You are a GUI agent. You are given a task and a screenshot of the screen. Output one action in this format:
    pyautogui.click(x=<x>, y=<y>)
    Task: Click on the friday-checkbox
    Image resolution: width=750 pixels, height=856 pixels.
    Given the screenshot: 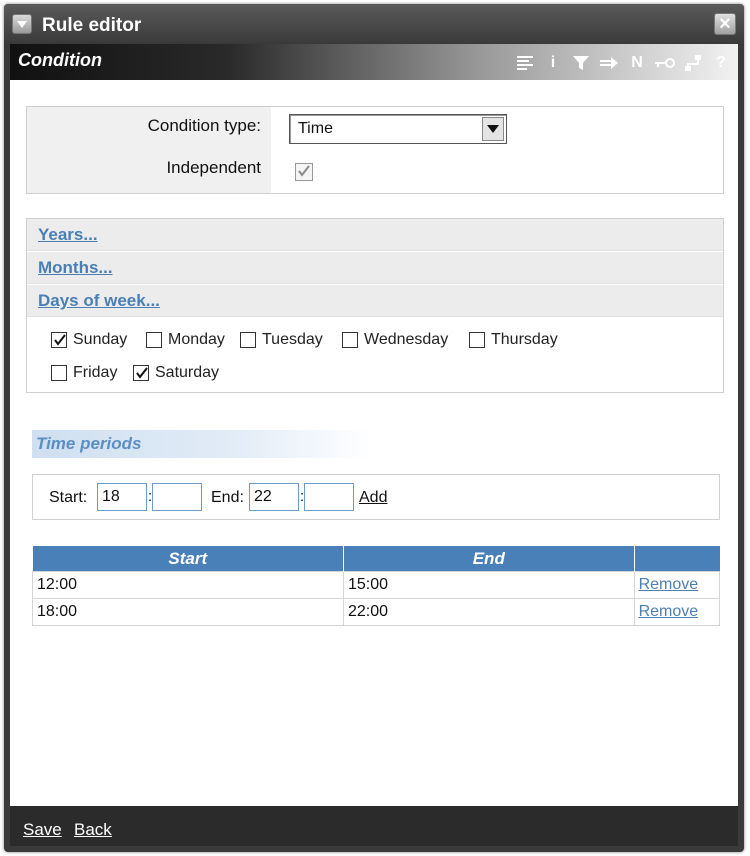 What is the action you would take?
    pyautogui.click(x=59, y=373)
    